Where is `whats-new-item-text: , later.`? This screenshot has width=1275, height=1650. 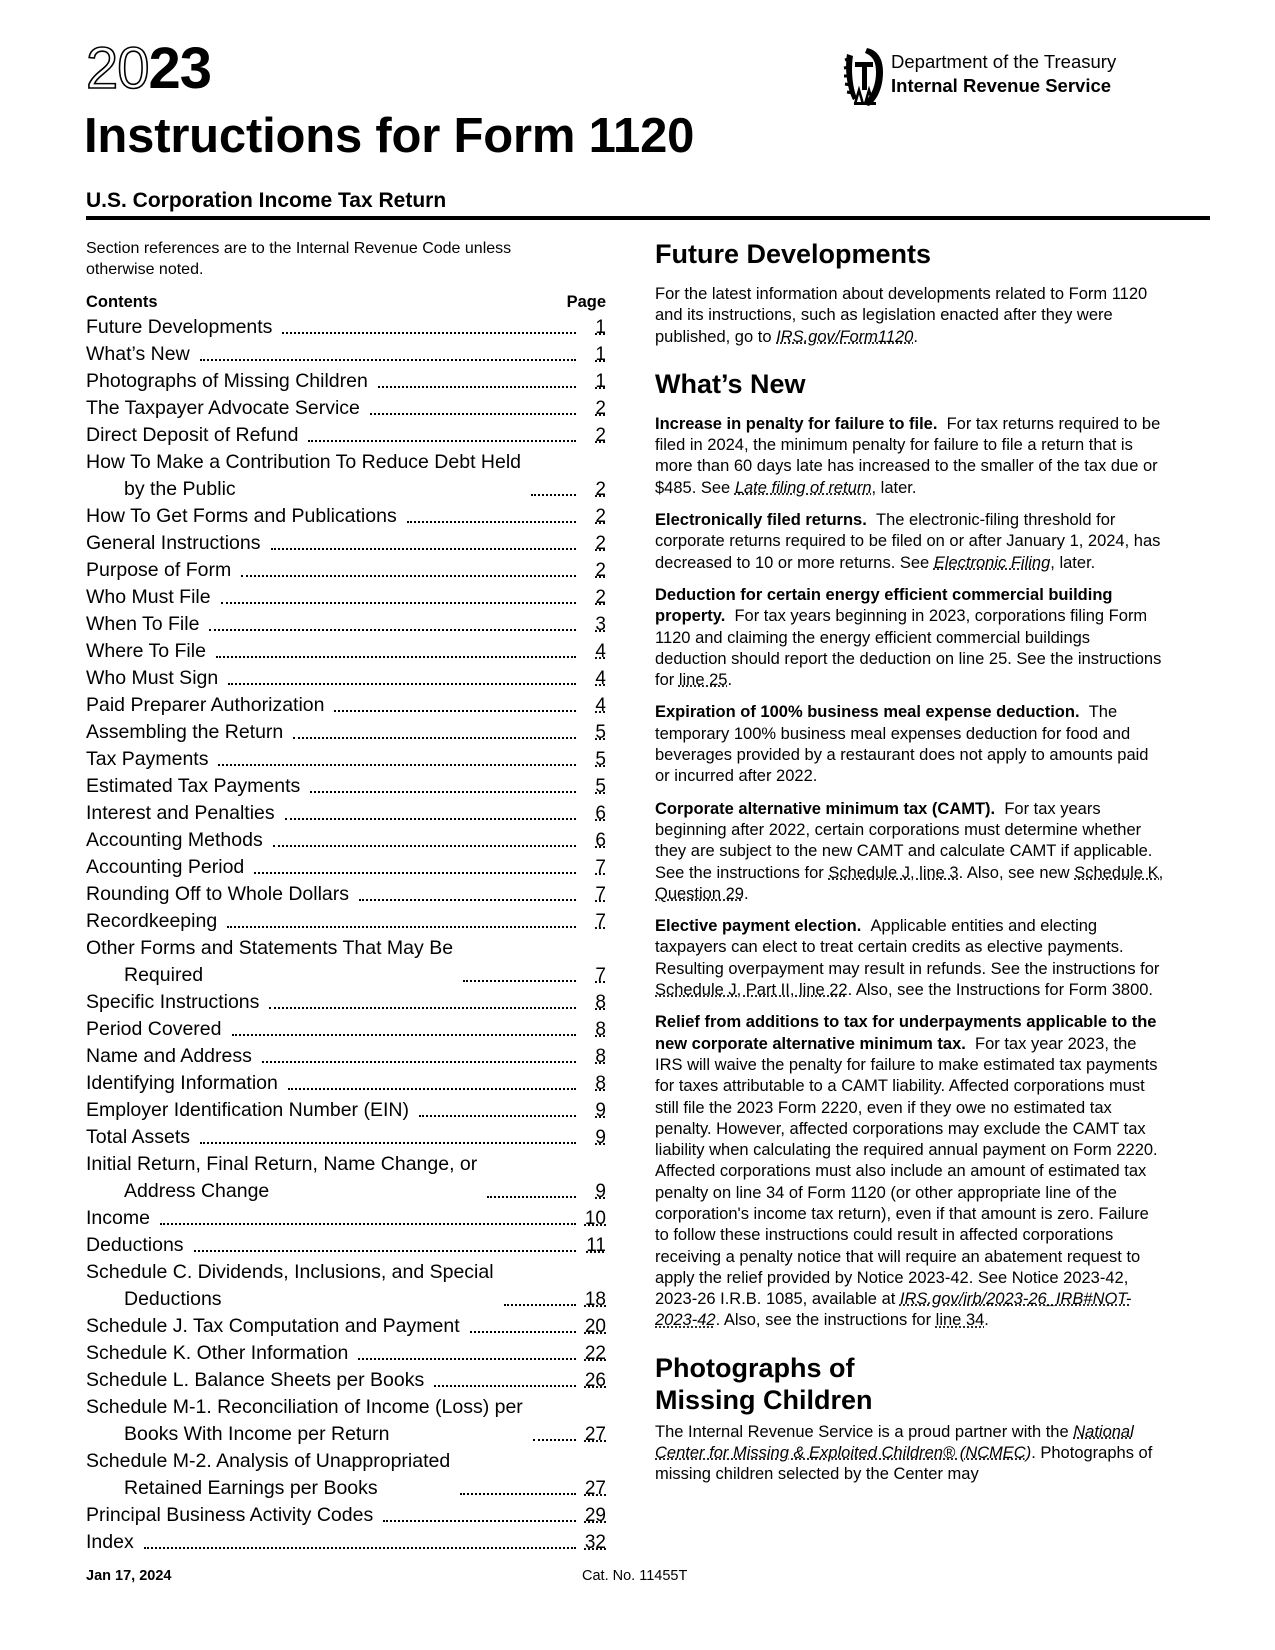 whats-new-item-text: , later. is located at coordinates (1073, 562).